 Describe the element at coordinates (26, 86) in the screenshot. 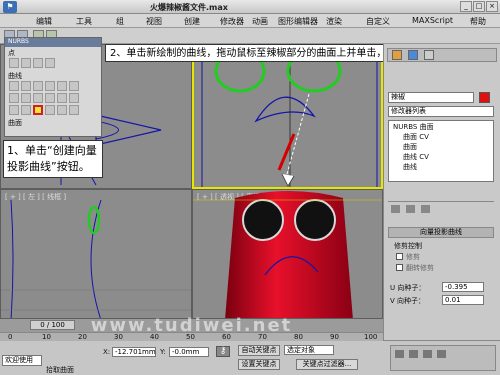

I see `point-curve-icon` at that location.